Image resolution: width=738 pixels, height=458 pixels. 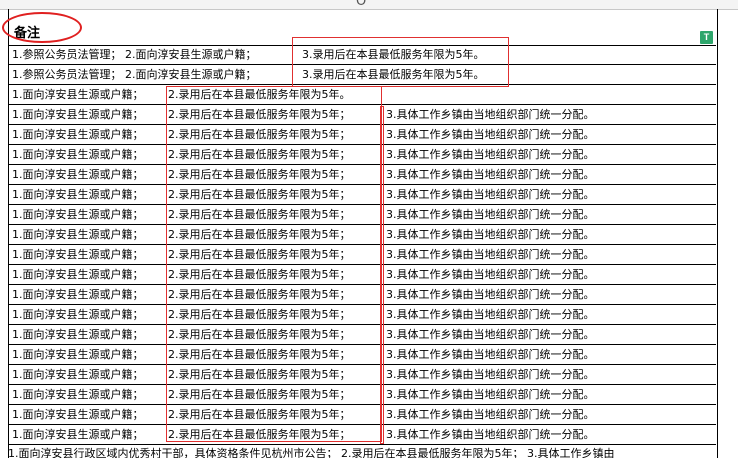 I want to click on table-row: 1.面向淳安县生源或户籍； 2.录用后在本县最低服务年限为5年。, so click(x=362, y=95).